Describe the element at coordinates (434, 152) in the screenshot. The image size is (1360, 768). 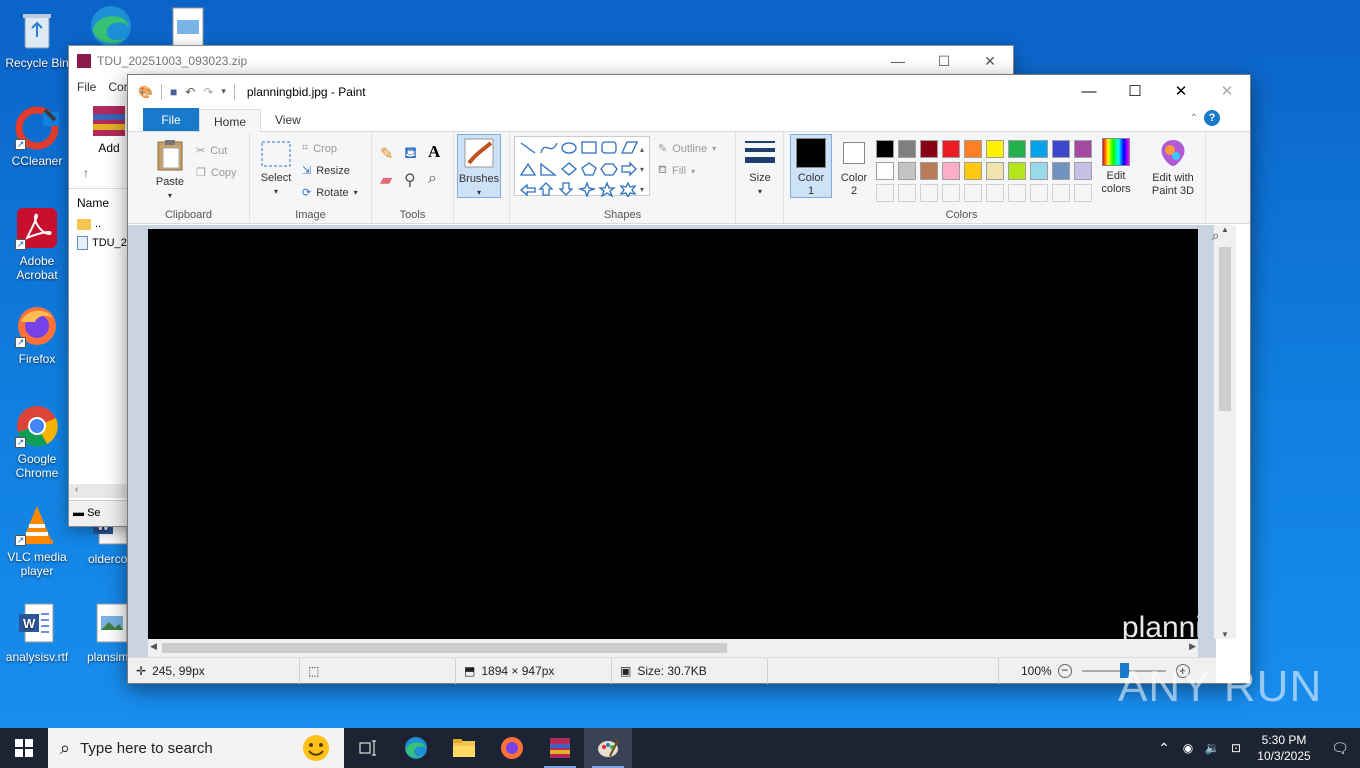
I see `text-tool-icon: A` at that location.